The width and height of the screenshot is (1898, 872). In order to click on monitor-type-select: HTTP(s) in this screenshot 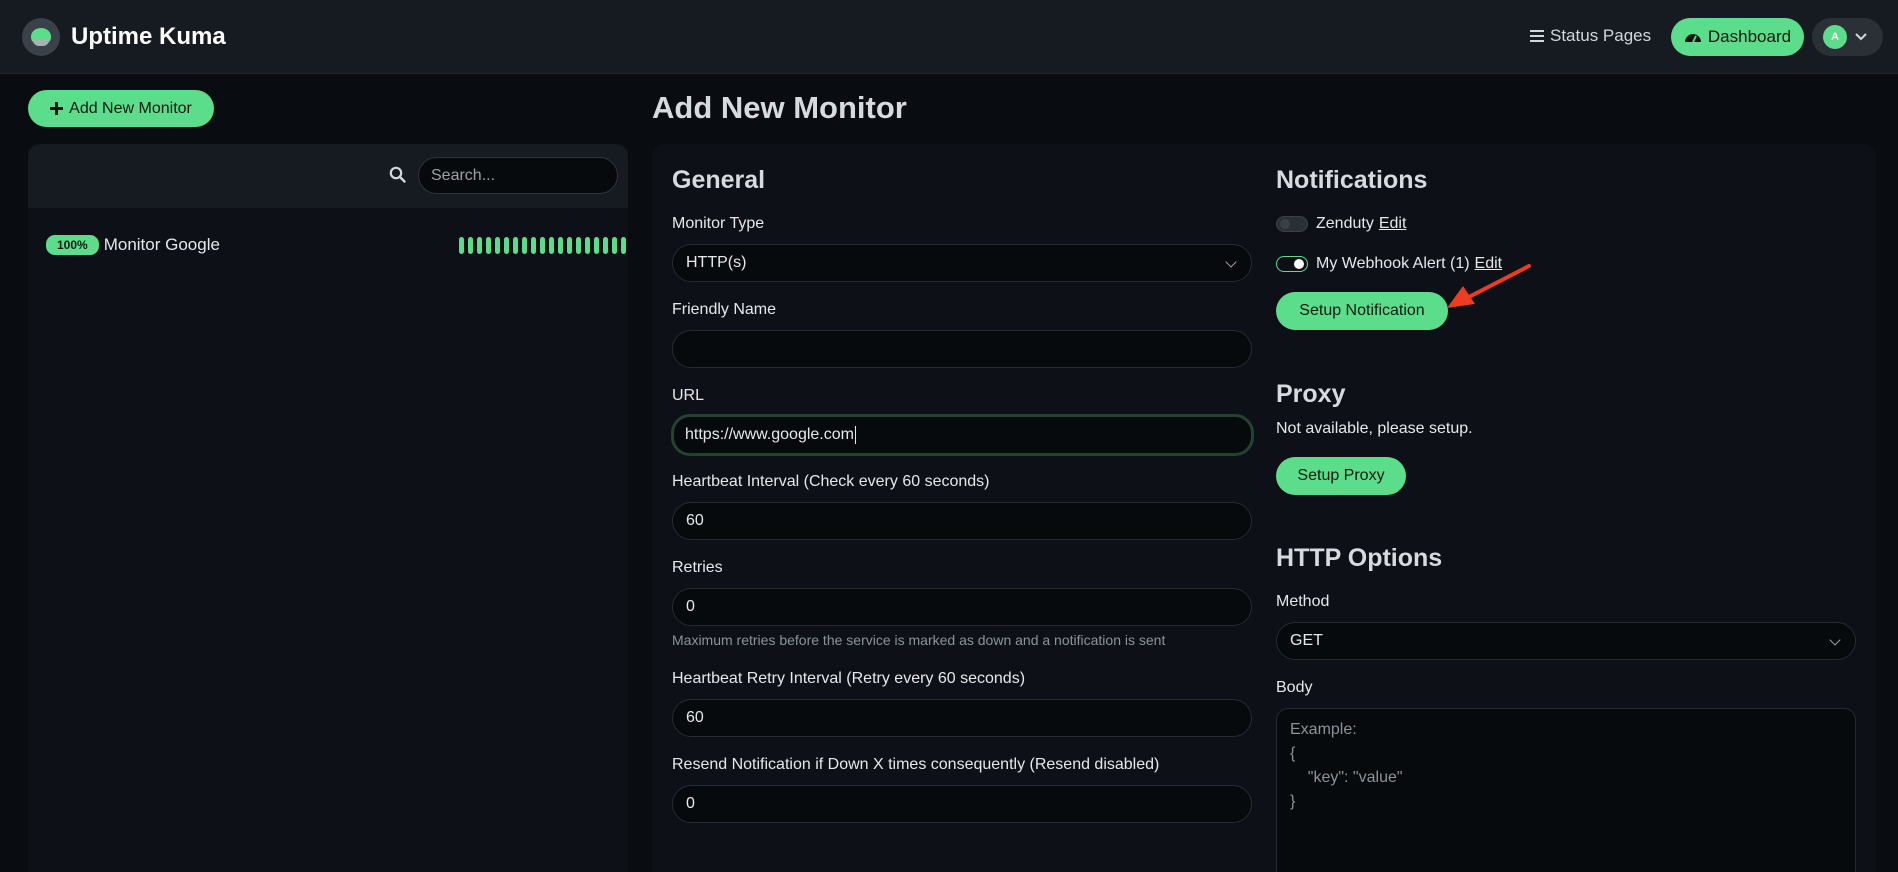, I will do `click(962, 263)`.